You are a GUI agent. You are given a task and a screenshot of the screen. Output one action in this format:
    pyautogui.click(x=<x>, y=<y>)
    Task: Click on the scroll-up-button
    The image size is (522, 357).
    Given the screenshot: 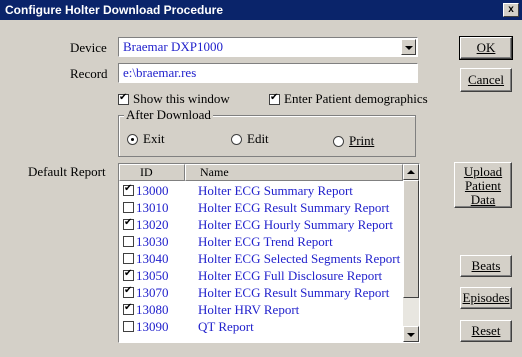 What is the action you would take?
    pyautogui.click(x=411, y=172)
    